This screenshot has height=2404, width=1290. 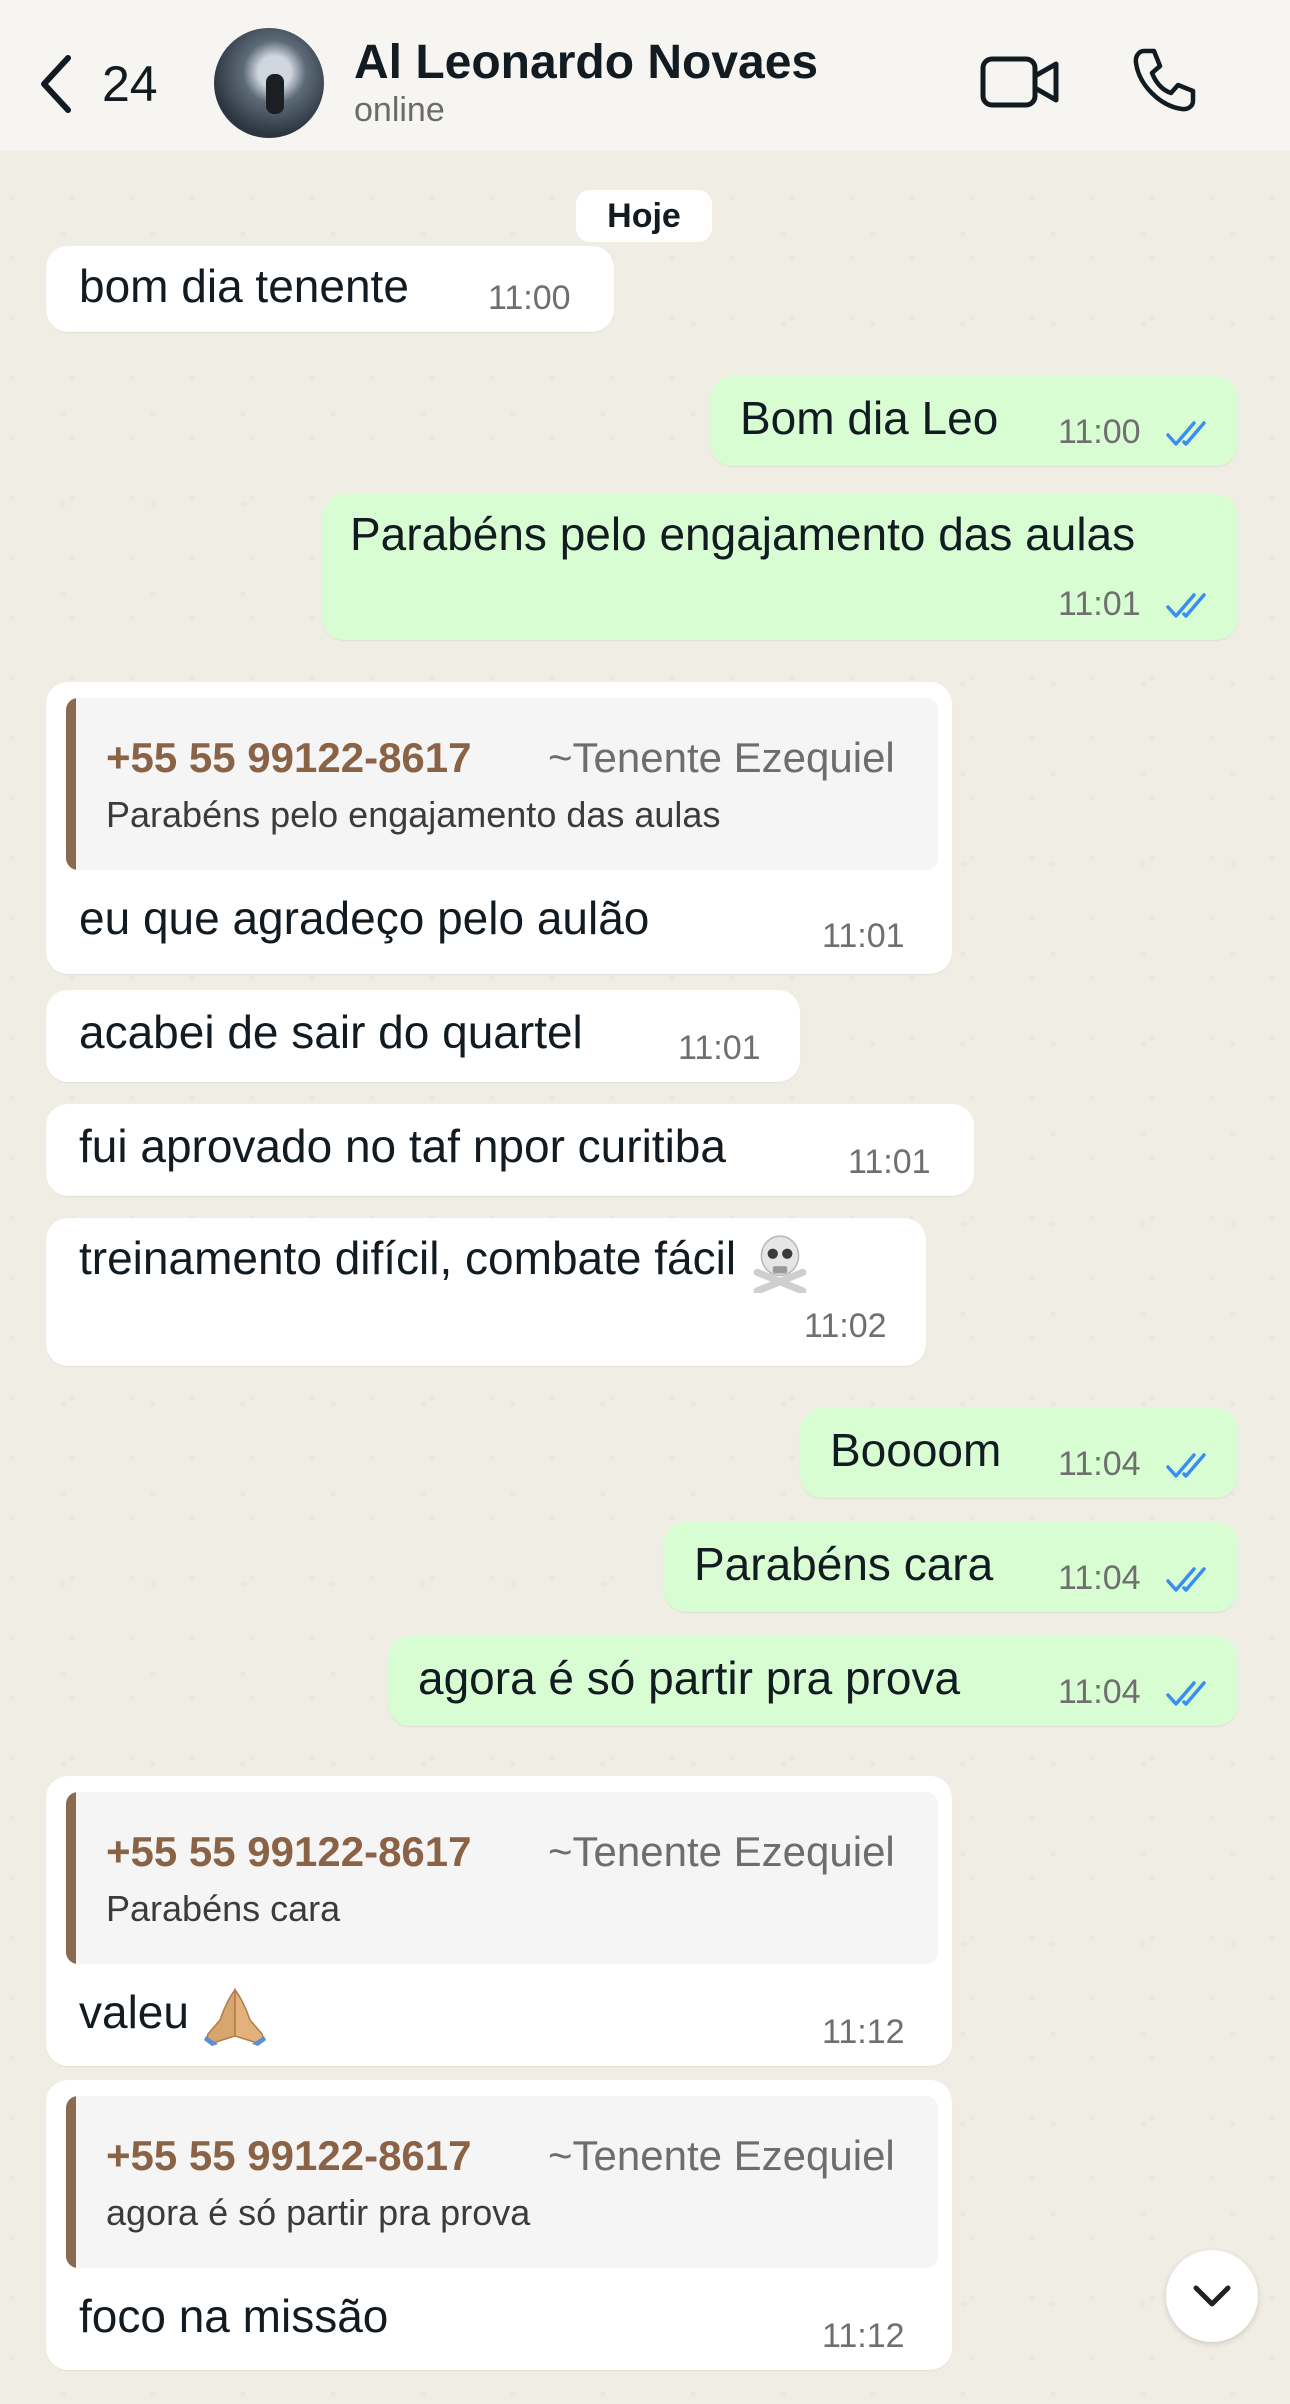 I want to click on message-text: Boooom, so click(x=916, y=1450).